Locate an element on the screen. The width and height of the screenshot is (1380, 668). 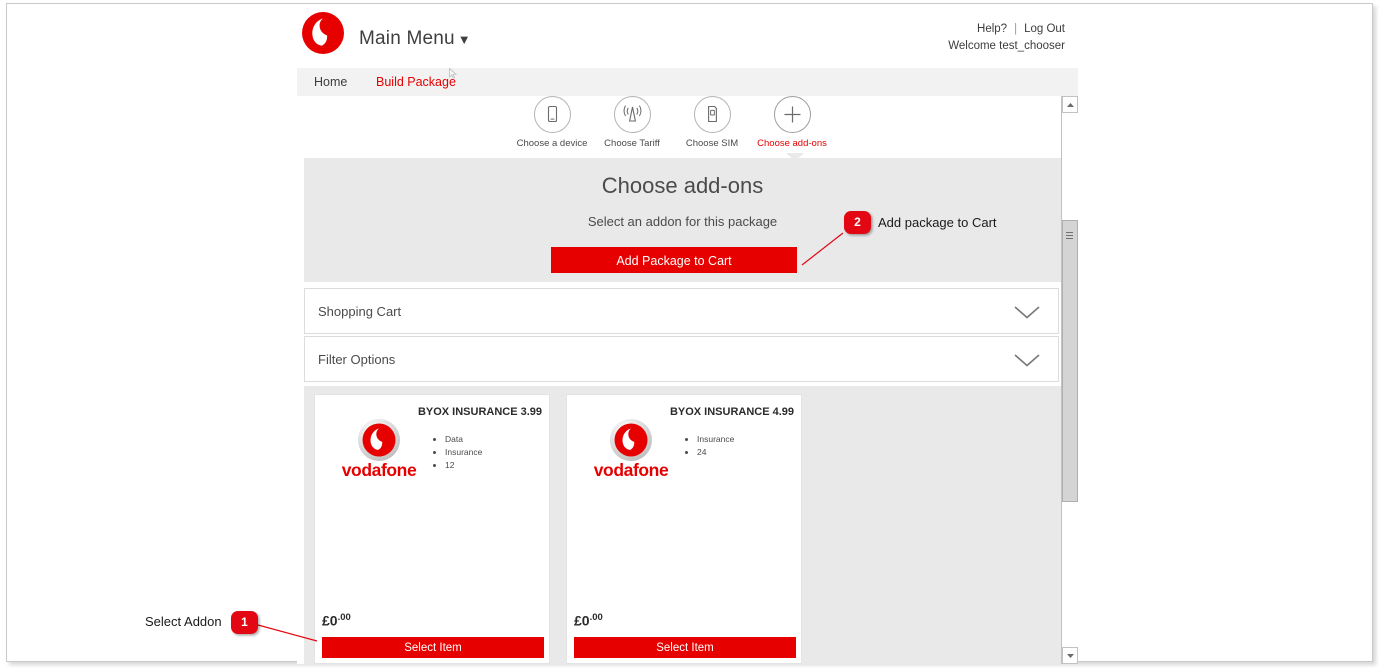
product-title: BYOX INSURANCE 3.99 is located at coordinates (480, 412).